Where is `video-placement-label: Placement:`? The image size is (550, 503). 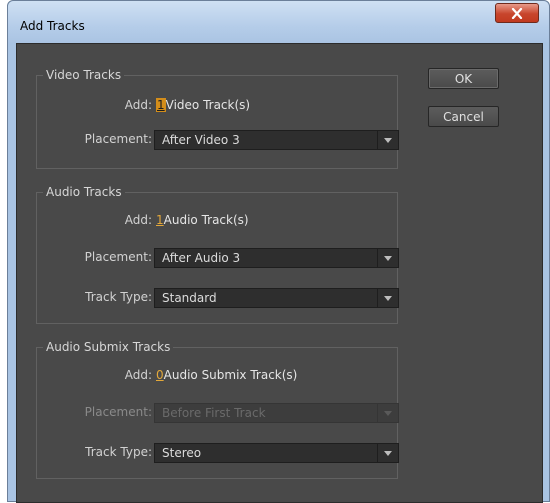 video-placement-label: Placement: is located at coordinates (118, 139).